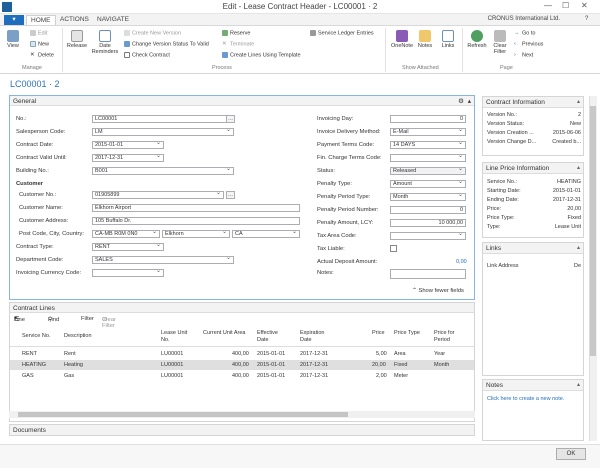 The width and height of the screenshot is (600, 468). What do you see at coordinates (77, 39) in the screenshot?
I see `release-button: Release` at bounding box center [77, 39].